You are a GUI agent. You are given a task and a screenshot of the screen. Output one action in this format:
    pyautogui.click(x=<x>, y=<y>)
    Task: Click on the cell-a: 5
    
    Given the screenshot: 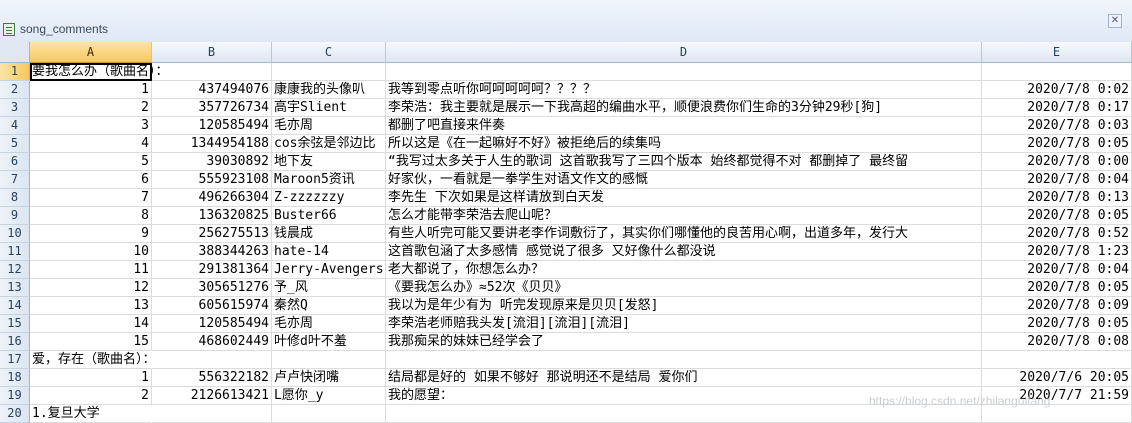 What is the action you would take?
    pyautogui.click(x=91, y=162)
    